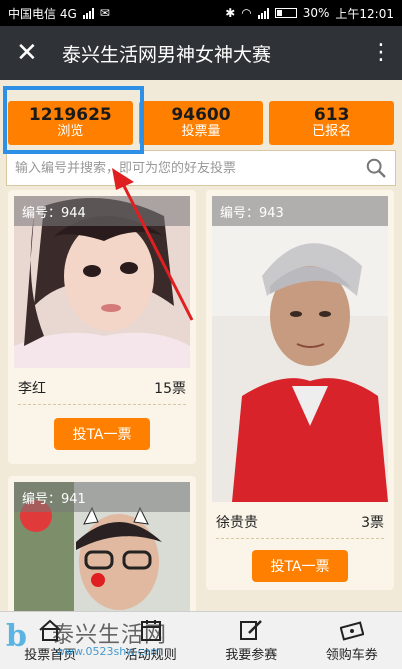 This screenshot has width=402, height=669. I want to click on search-input, so click(190, 168).